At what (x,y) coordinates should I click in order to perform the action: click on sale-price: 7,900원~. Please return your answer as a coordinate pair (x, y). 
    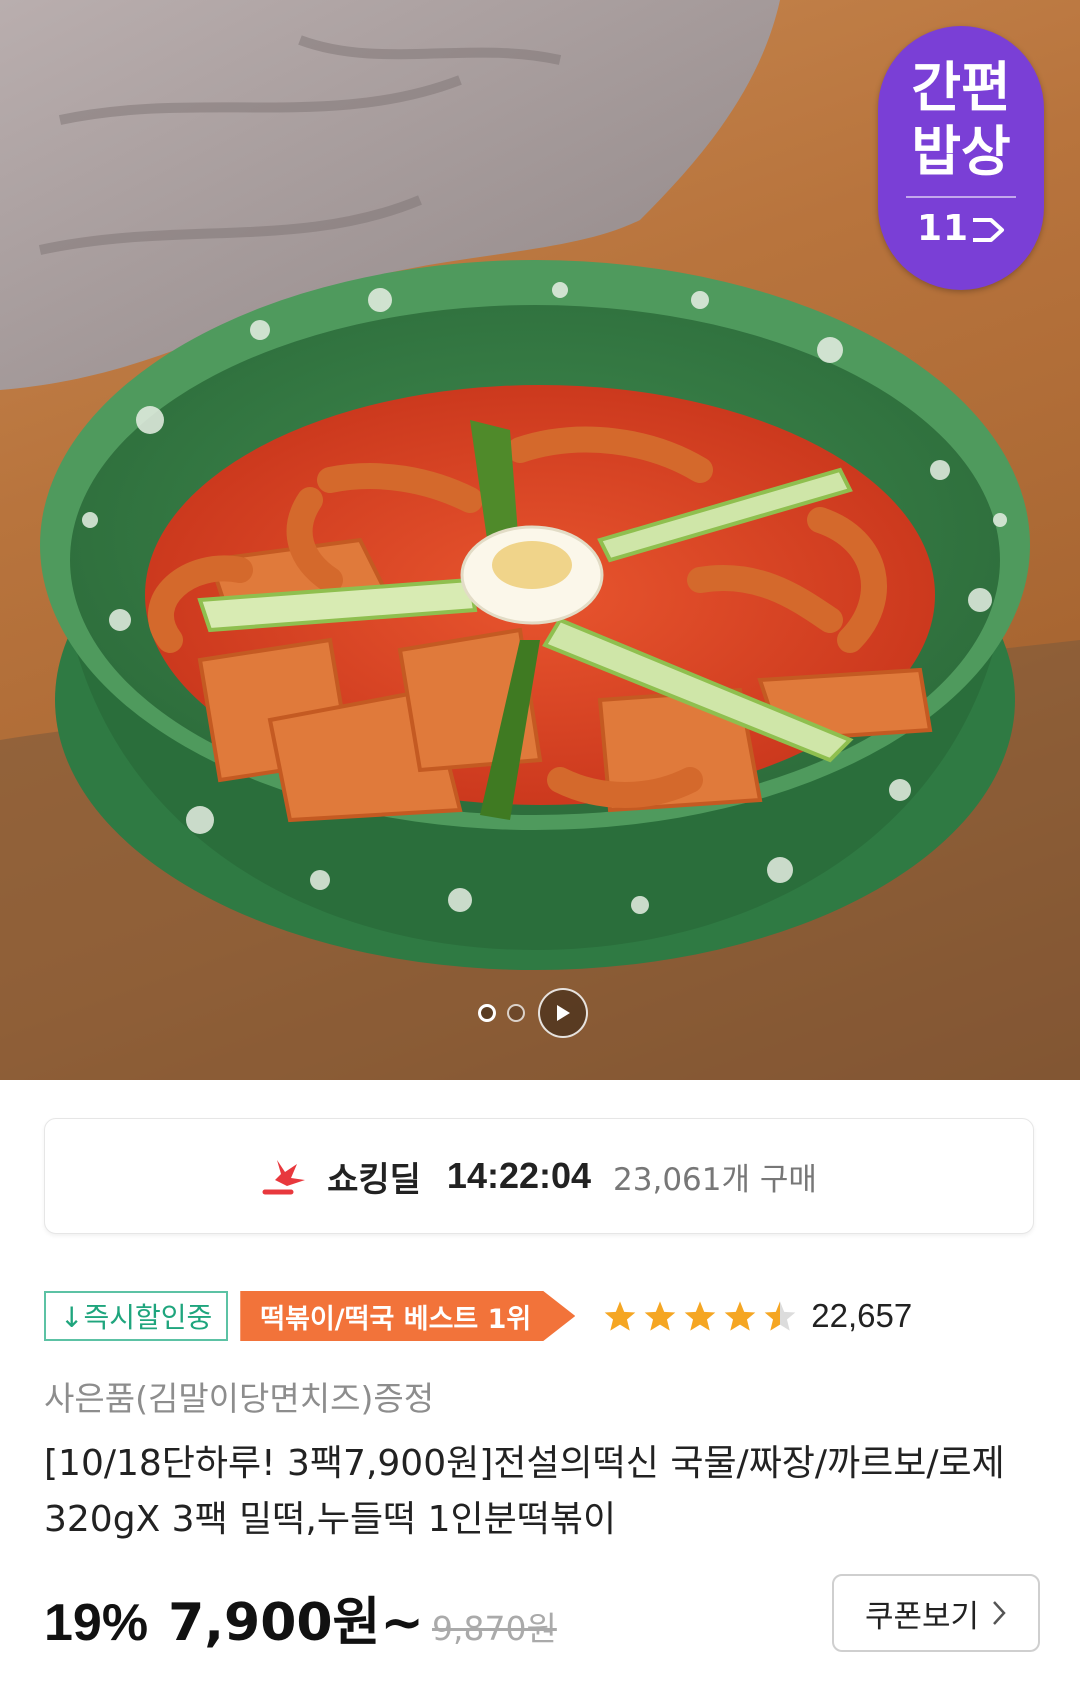
    Looking at the image, I should click on (296, 1623).